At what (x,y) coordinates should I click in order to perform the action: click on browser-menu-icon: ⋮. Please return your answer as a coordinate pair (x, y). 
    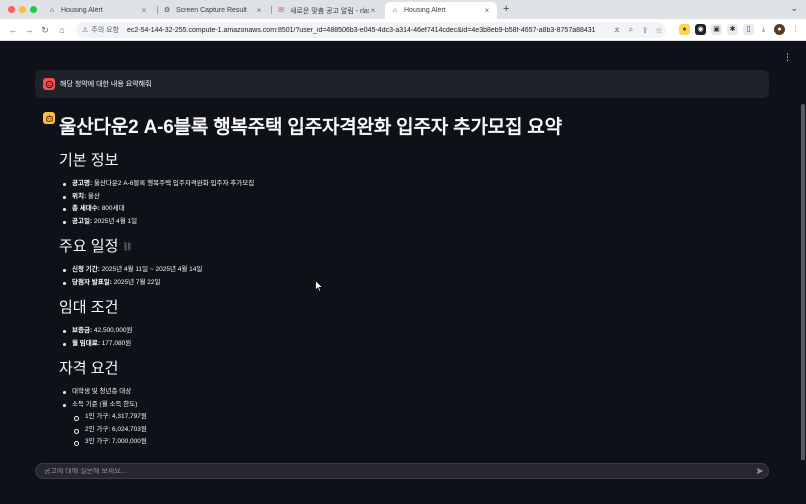
    Looking at the image, I should click on (795, 29).